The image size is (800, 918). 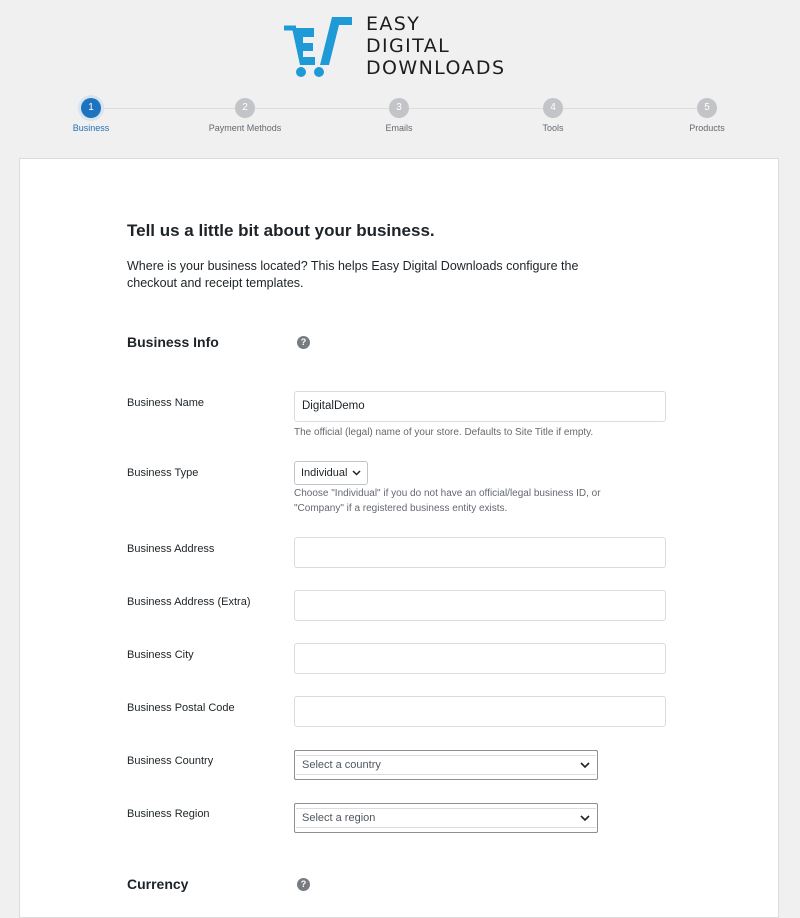 I want to click on business-name-label: Business Name, so click(x=166, y=403).